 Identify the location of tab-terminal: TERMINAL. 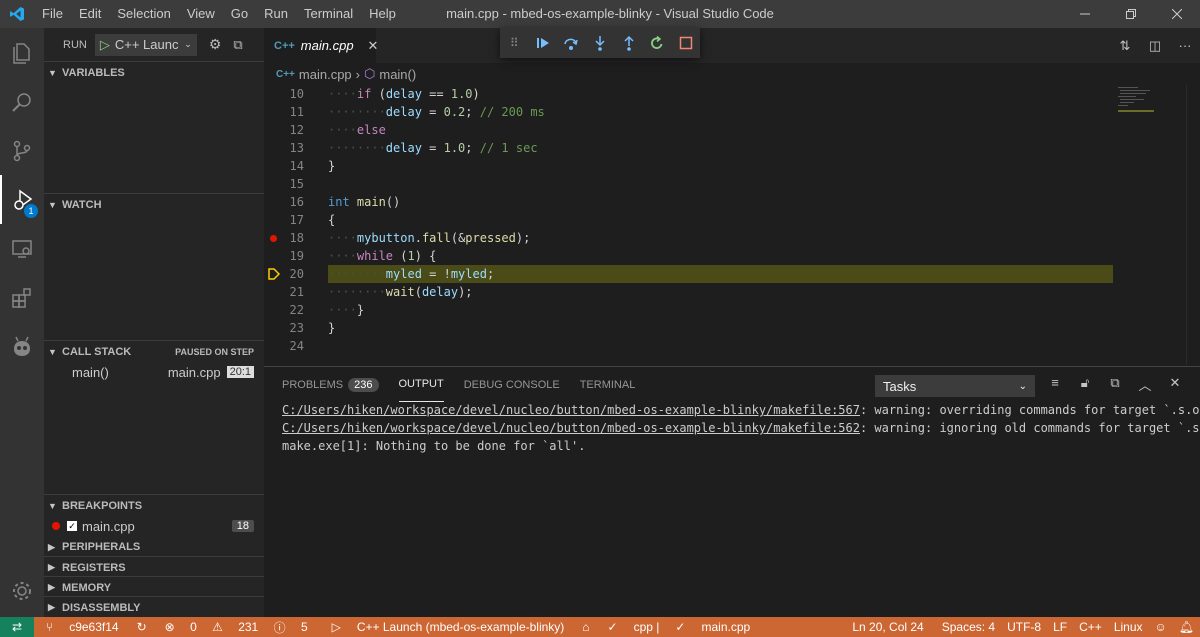
(608, 384).